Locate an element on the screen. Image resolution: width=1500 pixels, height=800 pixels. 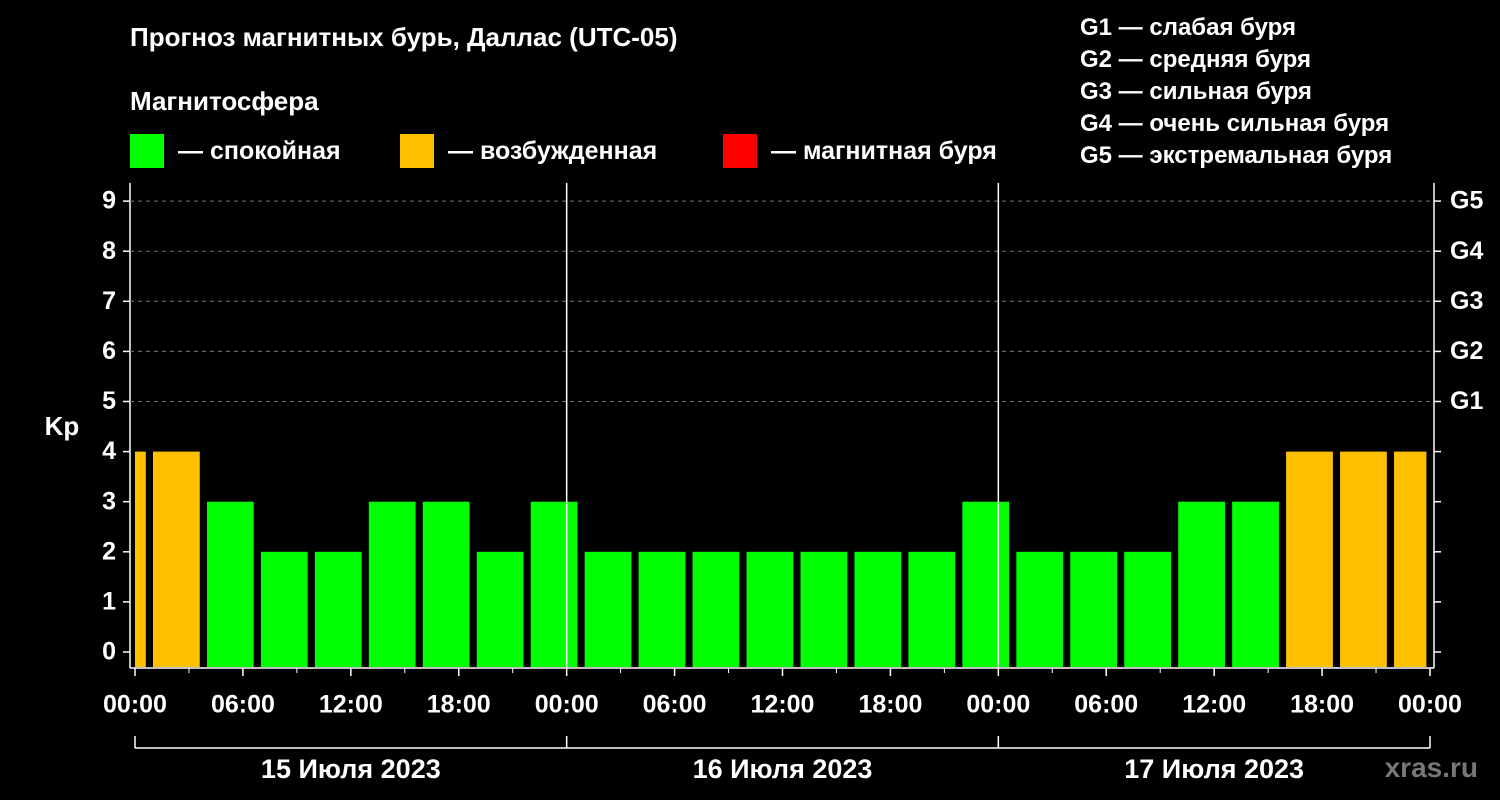
y-tick-label: 2 is located at coordinates (109, 551).